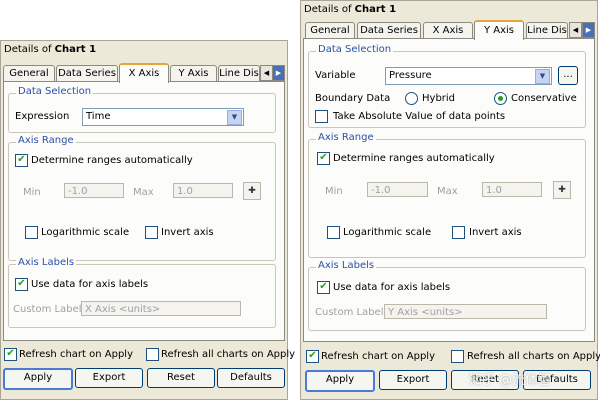 This screenshot has width=600, height=400. Describe the element at coordinates (163, 117) in the screenshot. I see `expression-select: Time ▼` at that location.